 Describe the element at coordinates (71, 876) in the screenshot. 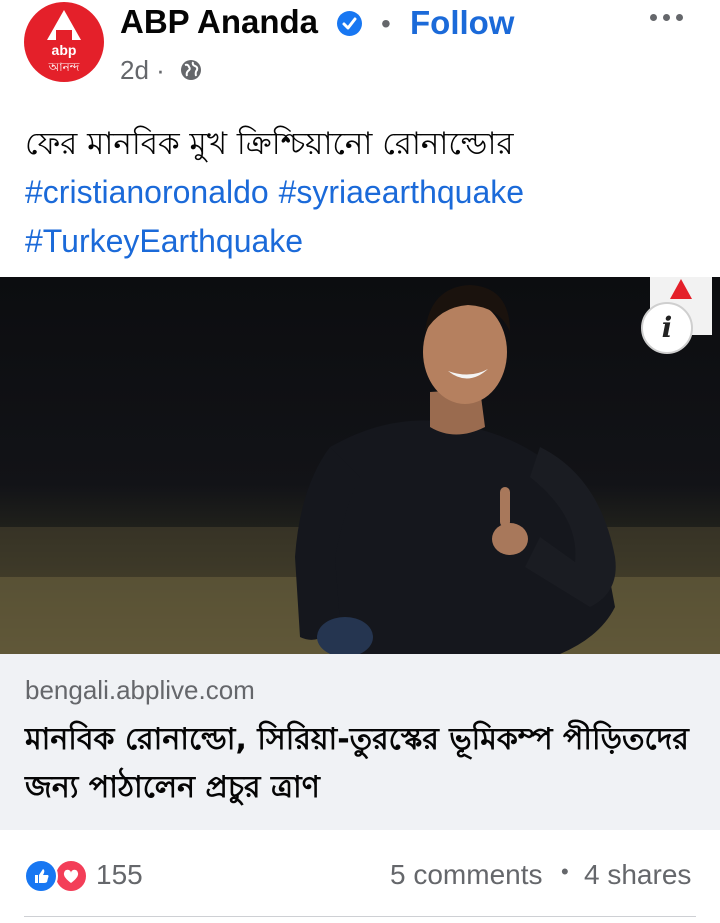

I see `love-reaction-icon` at that location.